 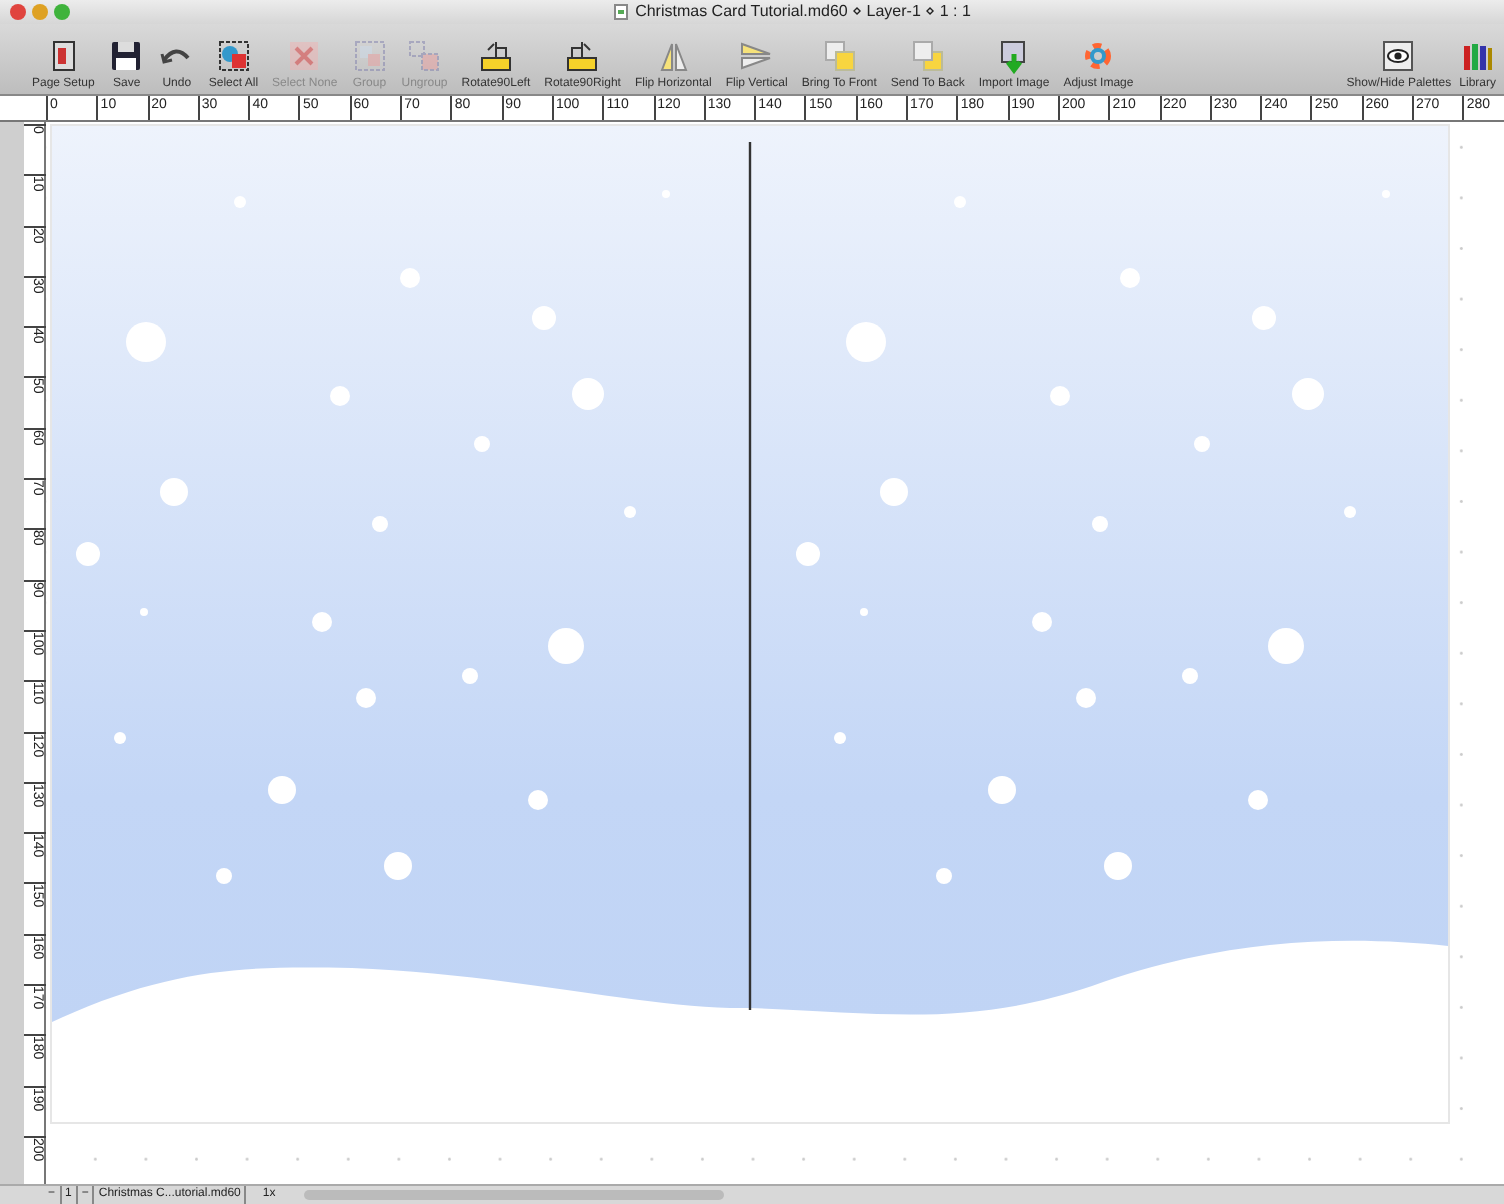 I want to click on x-mark-icon, so click(x=304, y=56).